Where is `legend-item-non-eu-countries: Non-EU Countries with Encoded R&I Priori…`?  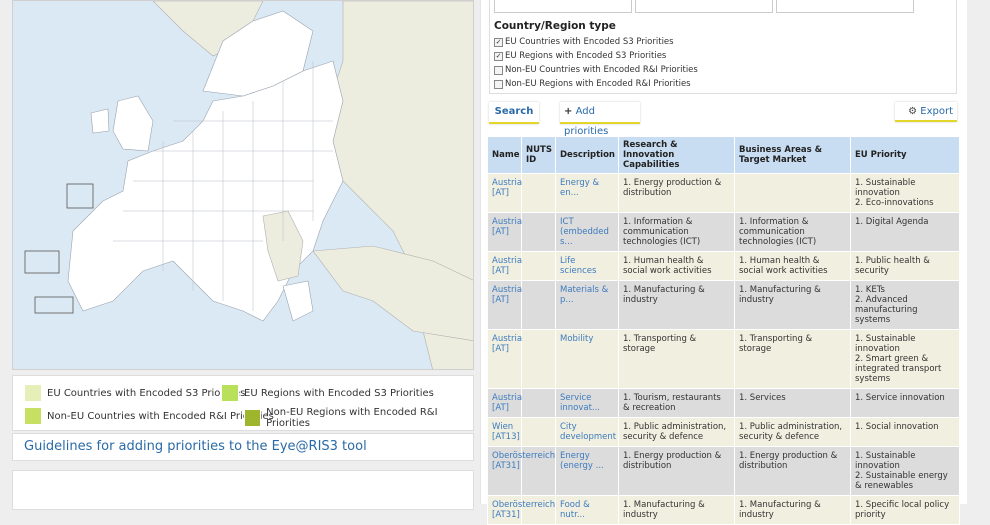 legend-item-non-eu-countries: Non-EU Countries with Encoded R&I Priori… is located at coordinates (149, 416).